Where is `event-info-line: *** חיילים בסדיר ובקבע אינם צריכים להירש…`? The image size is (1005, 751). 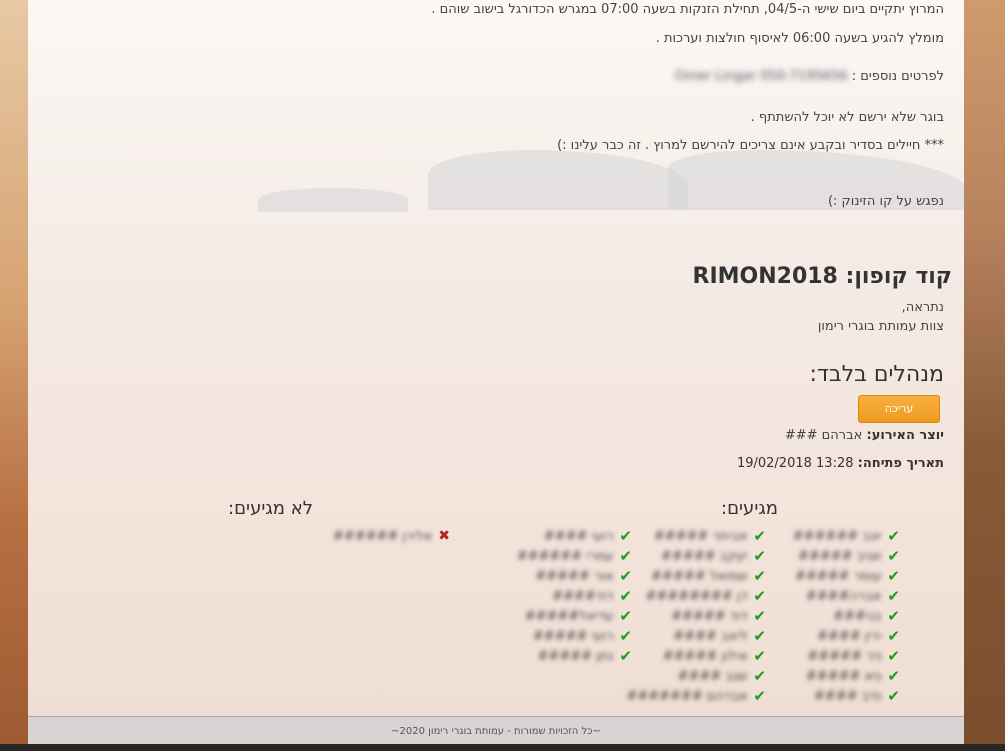 event-info-line: *** חיילים בסדיר ובקבע אינם צריכים להירש… is located at coordinates (750, 145).